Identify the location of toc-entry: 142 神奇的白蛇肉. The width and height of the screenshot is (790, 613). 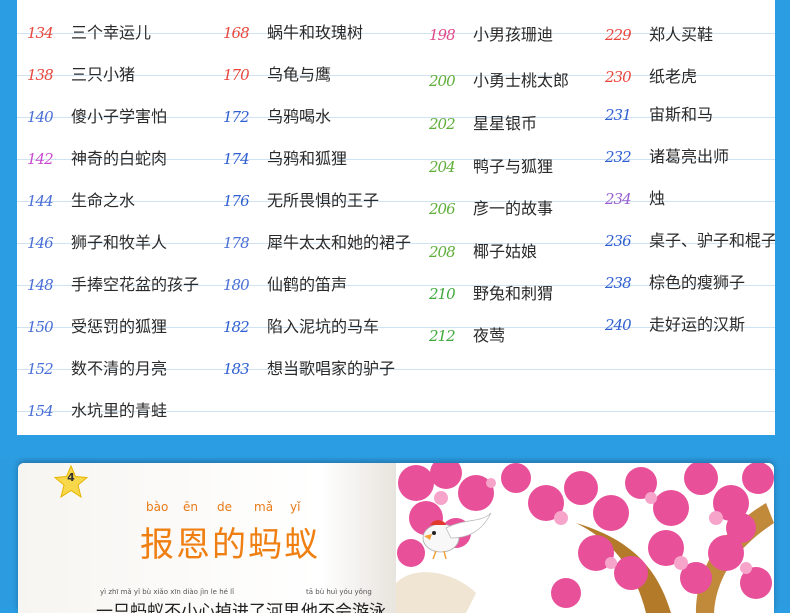
(97, 159).